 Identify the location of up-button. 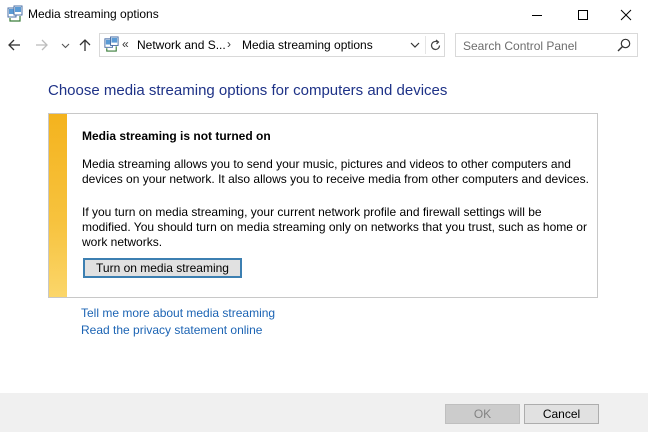
(85, 45).